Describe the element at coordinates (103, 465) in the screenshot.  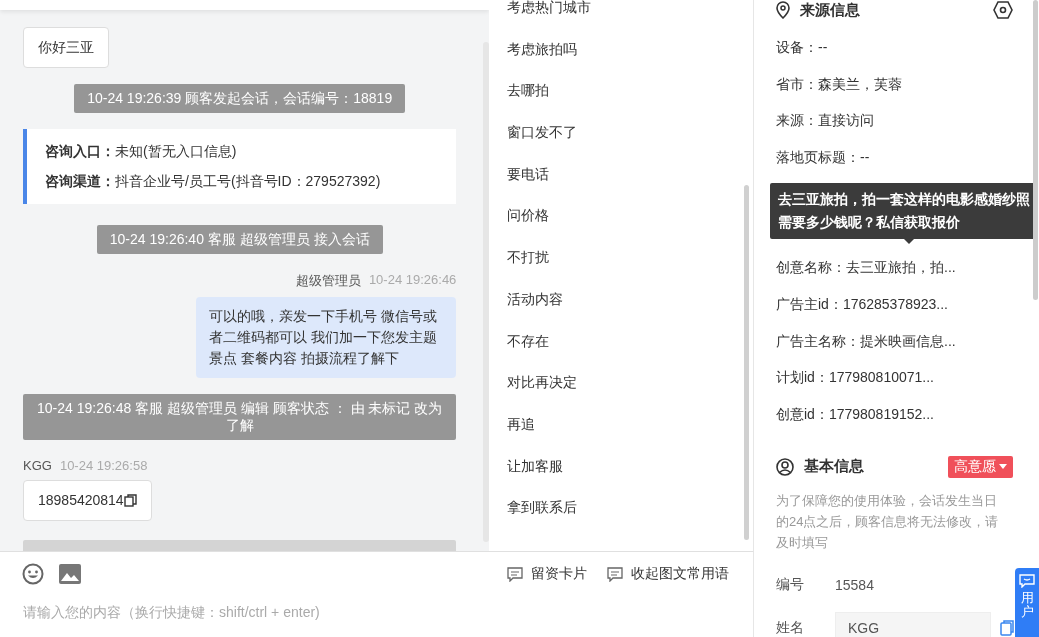
I see `message-time: 10-24 19:26:58` at that location.